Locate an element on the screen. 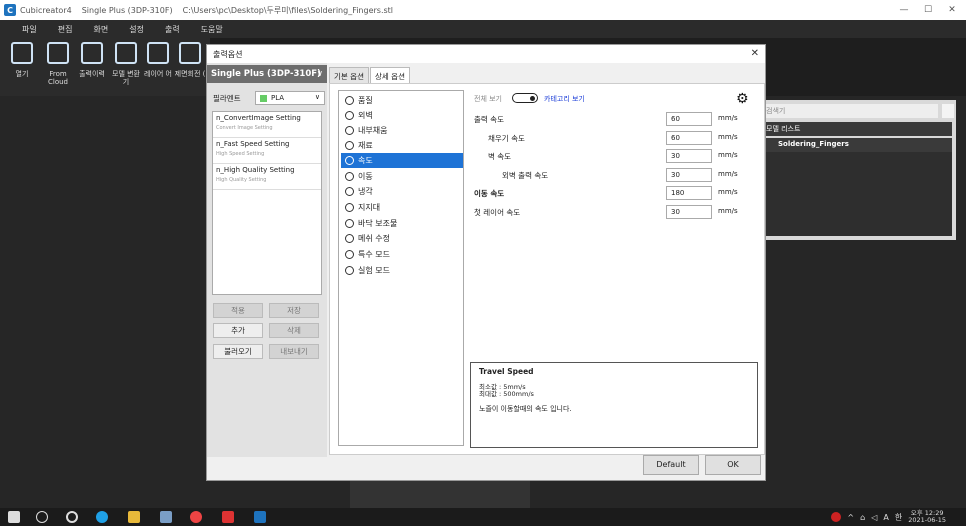 The height and width of the screenshot is (526, 966). network-icon: ⌂ is located at coordinates (862, 517).